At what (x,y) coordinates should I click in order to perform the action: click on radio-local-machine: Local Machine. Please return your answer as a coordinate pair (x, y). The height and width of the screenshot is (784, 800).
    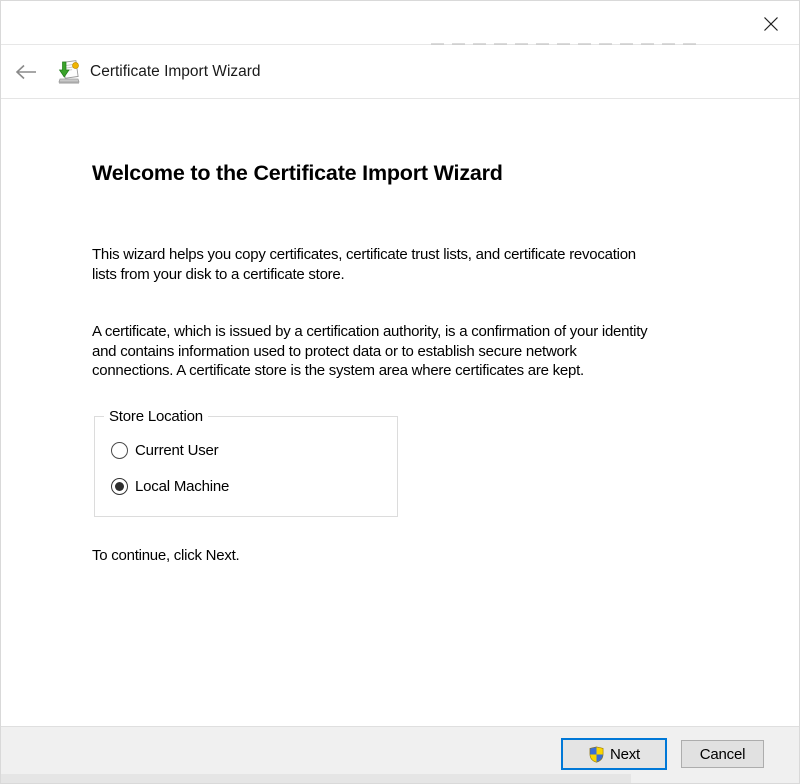
    Looking at the image, I should click on (170, 486).